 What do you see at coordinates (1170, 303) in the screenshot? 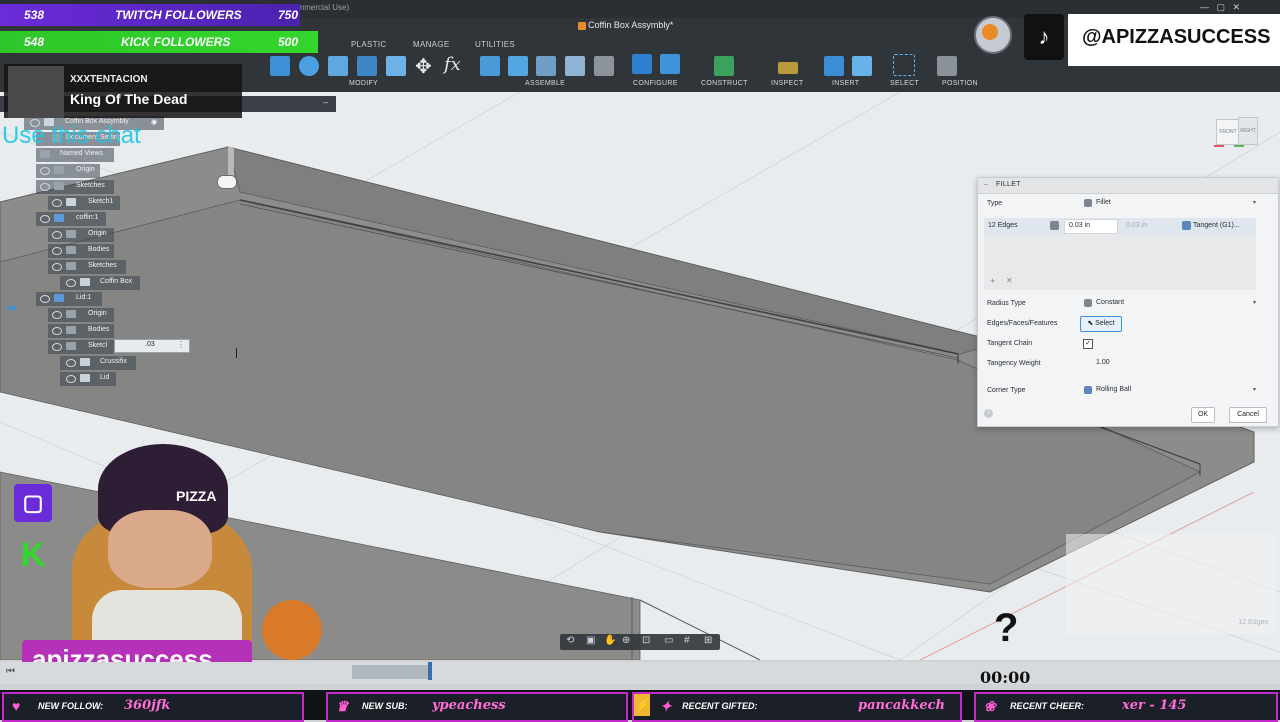
I see `radius-type-dropdown: Constant ▾` at bounding box center [1170, 303].